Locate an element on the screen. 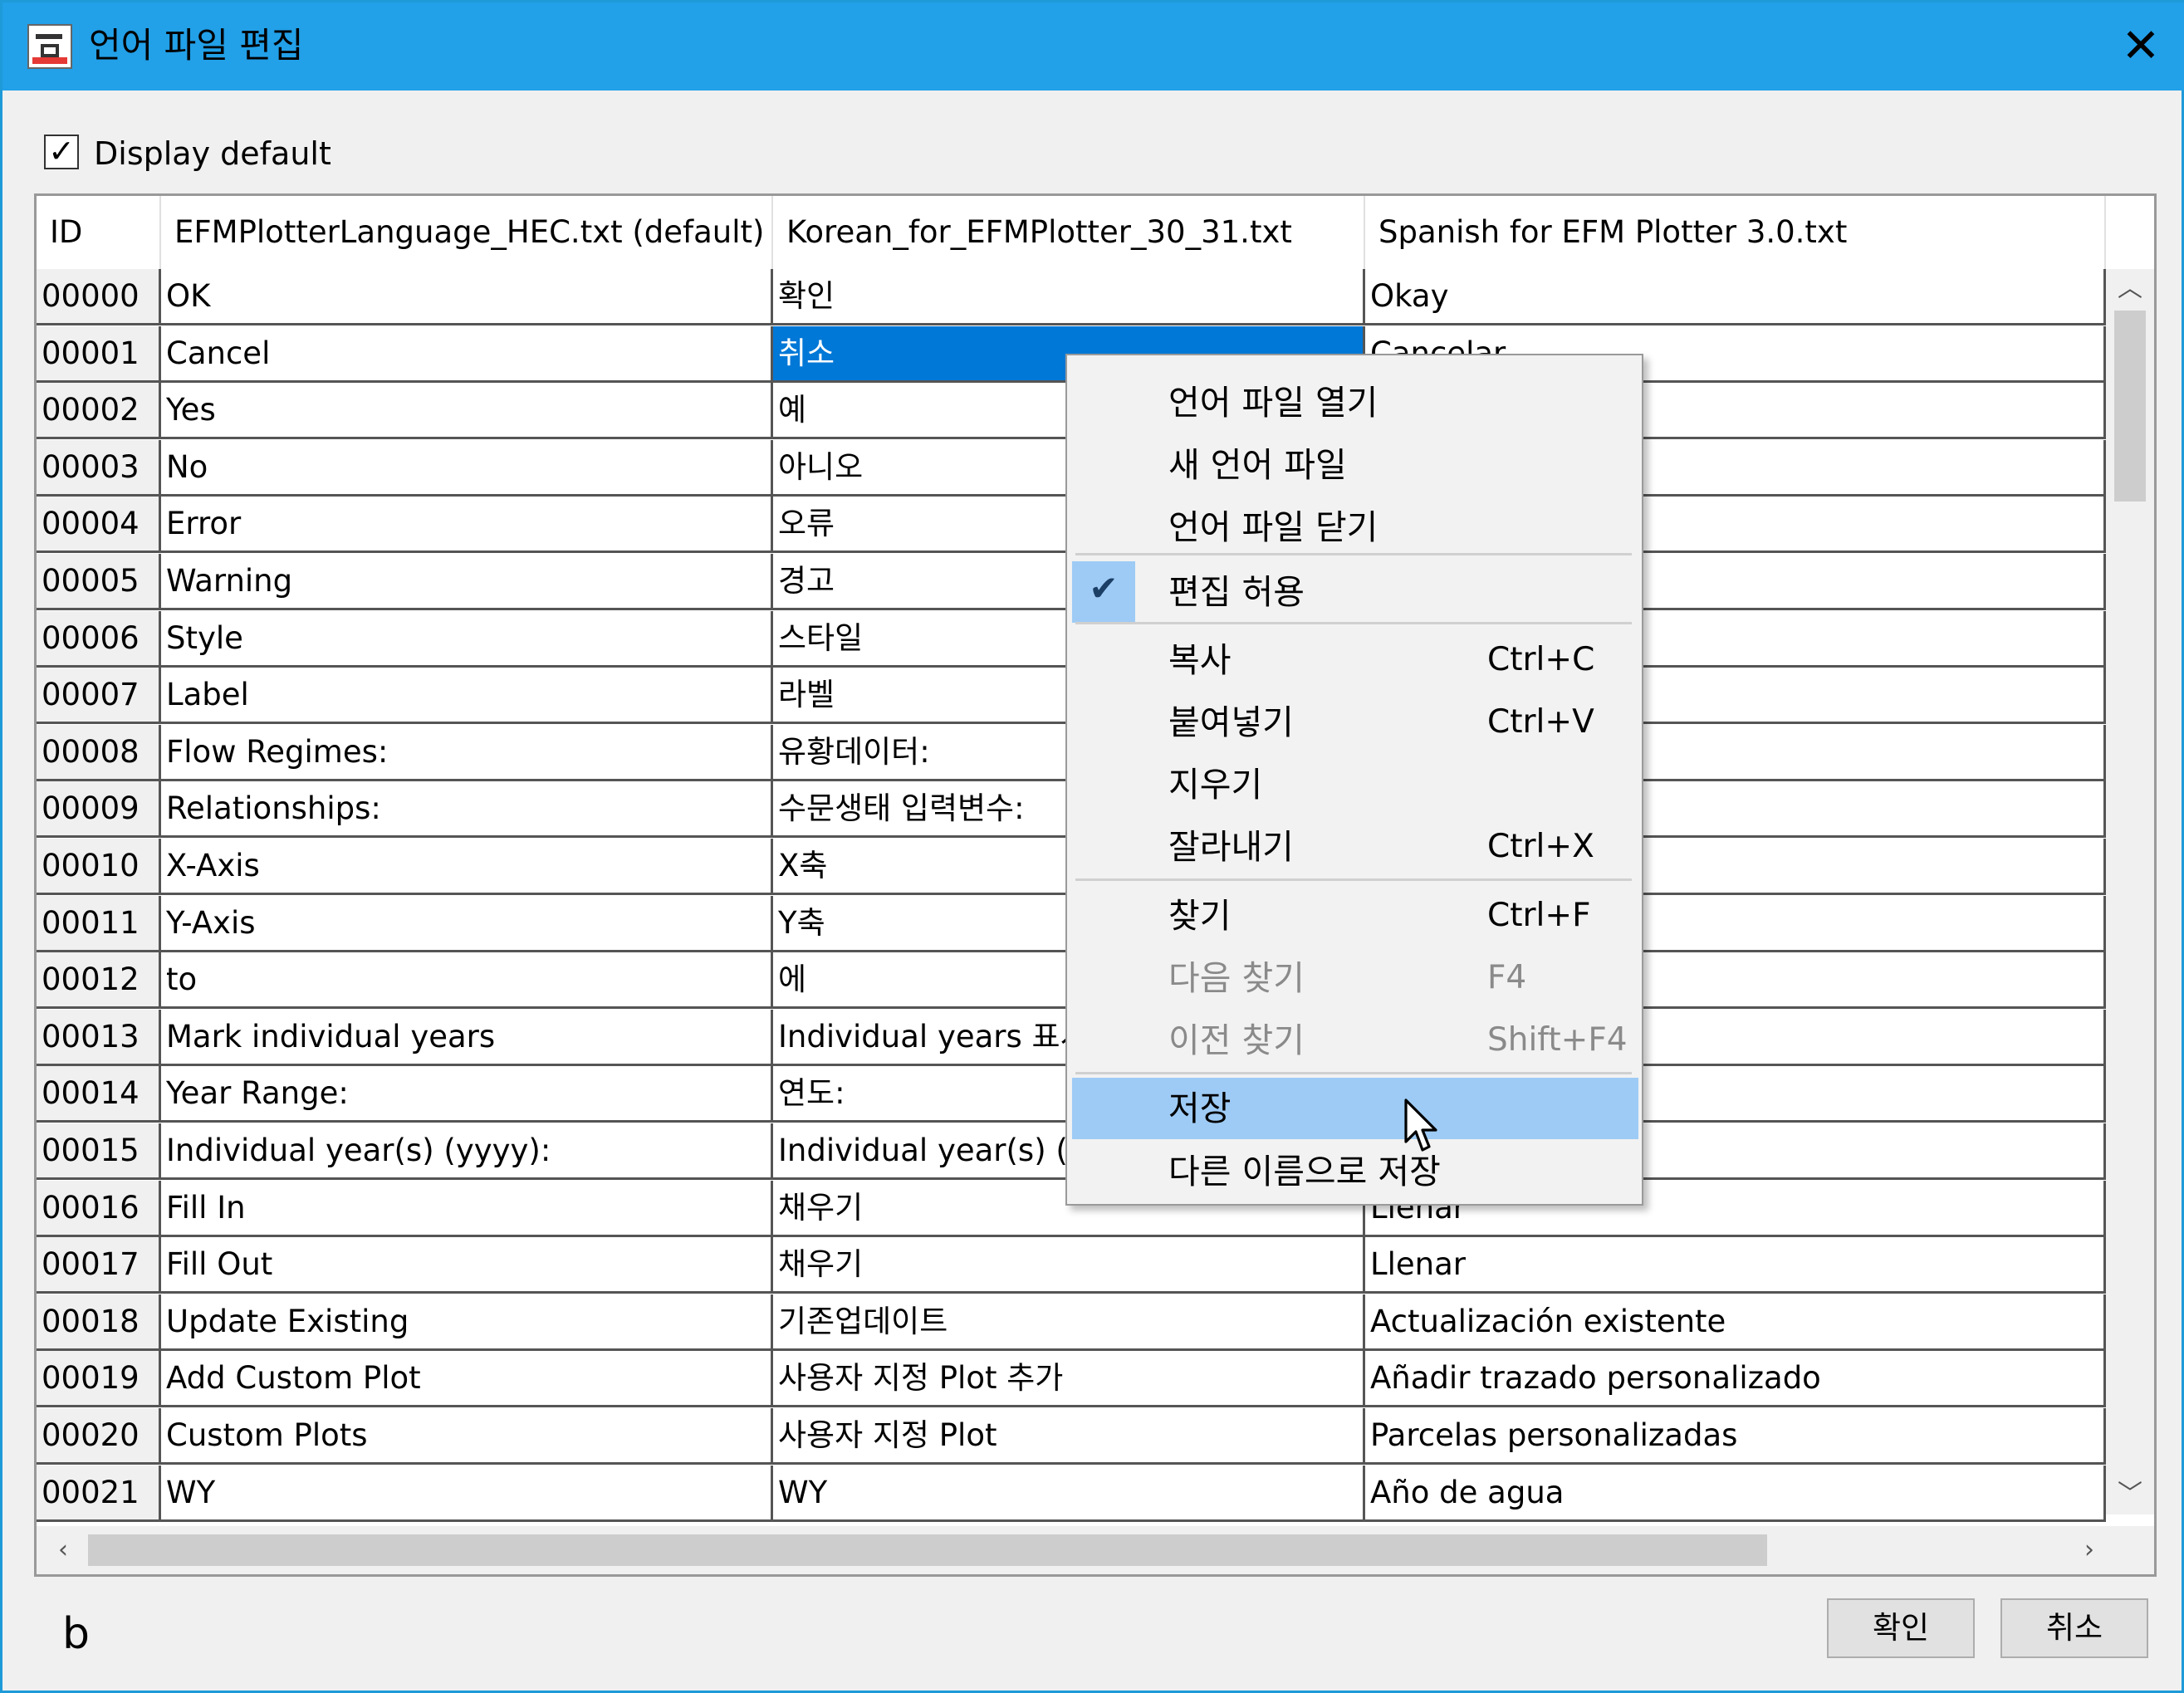 The width and height of the screenshot is (2184, 1693). korean-text-cell: 사용자 지정 Plot is located at coordinates (1069, 1436).